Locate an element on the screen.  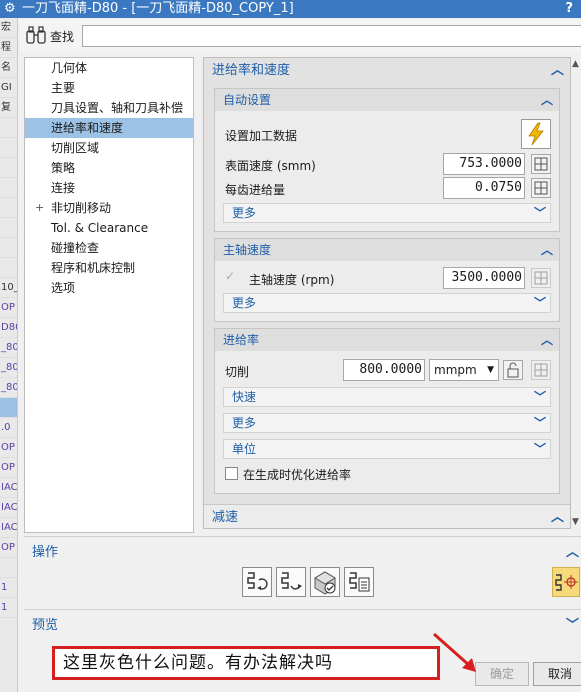
auto-settings-title: 自动设置 is located at coordinates (247, 100).